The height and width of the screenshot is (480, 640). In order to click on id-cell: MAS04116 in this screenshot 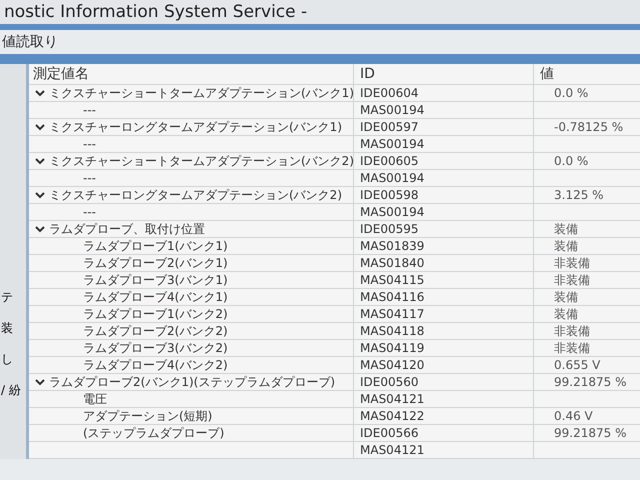, I will do `click(392, 297)`.